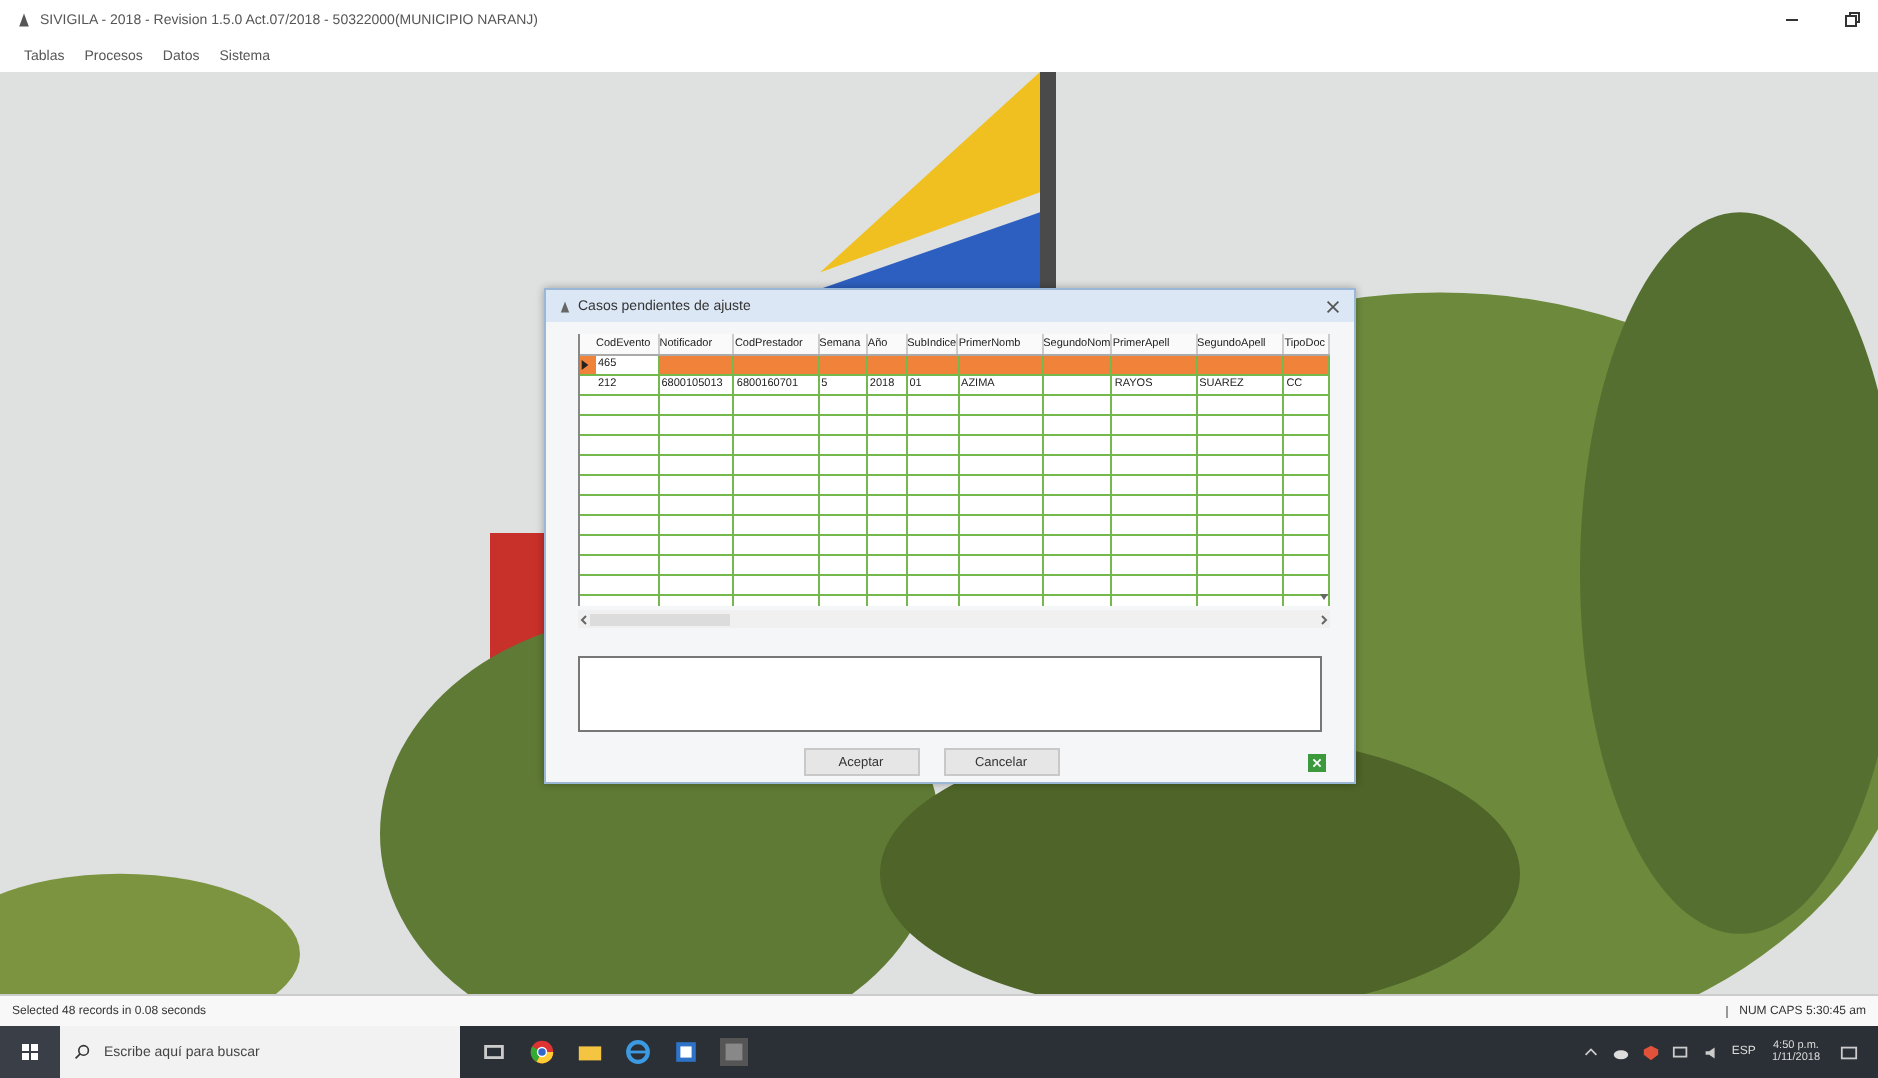 The image size is (1878, 1078). I want to click on scroll-down-icon, so click(1324, 596).